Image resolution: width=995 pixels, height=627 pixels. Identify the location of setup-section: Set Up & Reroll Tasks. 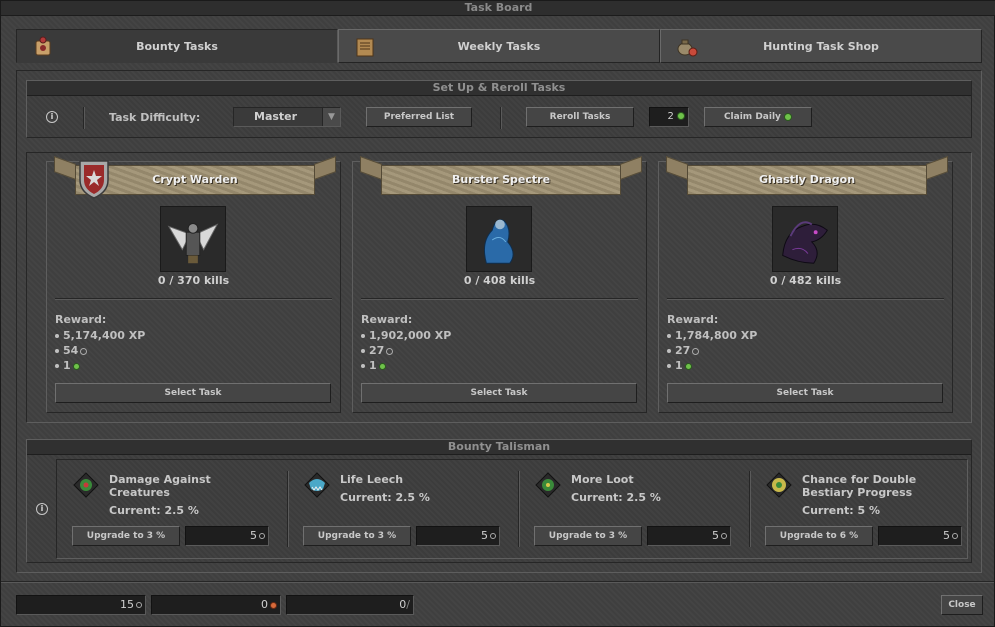
(499, 109).